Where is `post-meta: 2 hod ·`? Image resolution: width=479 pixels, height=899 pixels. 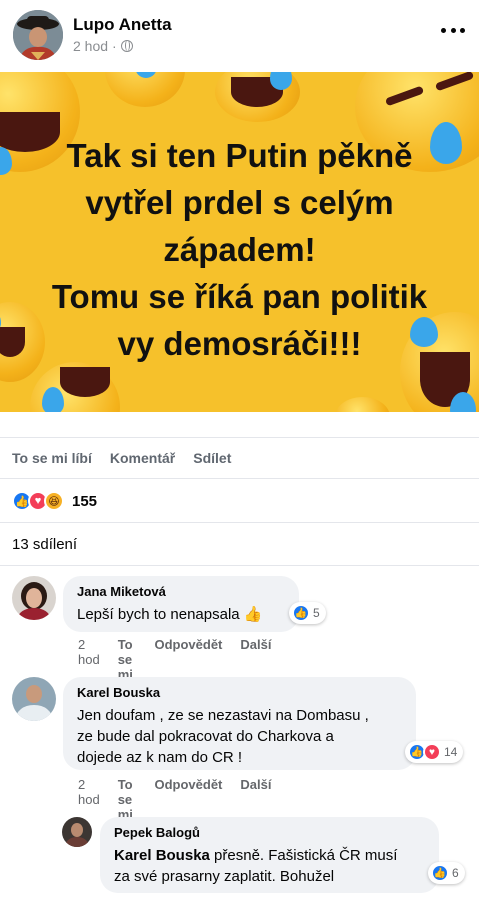 post-meta: 2 hod · is located at coordinates (103, 46).